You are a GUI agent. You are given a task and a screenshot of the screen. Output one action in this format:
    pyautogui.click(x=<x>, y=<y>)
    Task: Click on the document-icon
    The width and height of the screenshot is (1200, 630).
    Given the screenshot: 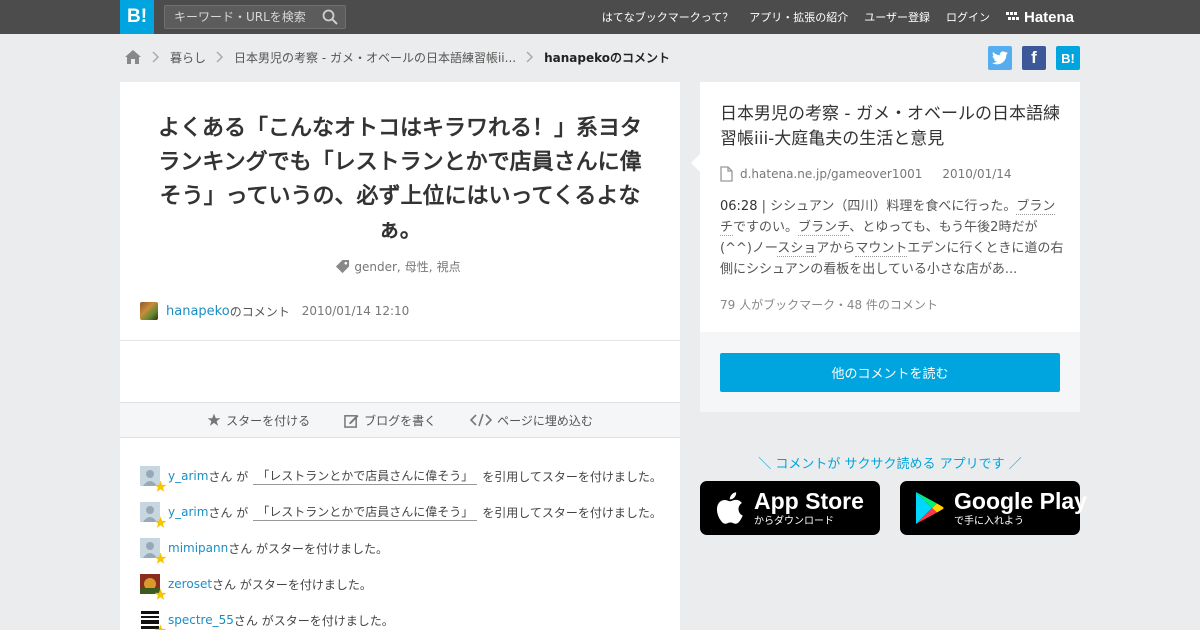 What is the action you would take?
    pyautogui.click(x=726, y=174)
    